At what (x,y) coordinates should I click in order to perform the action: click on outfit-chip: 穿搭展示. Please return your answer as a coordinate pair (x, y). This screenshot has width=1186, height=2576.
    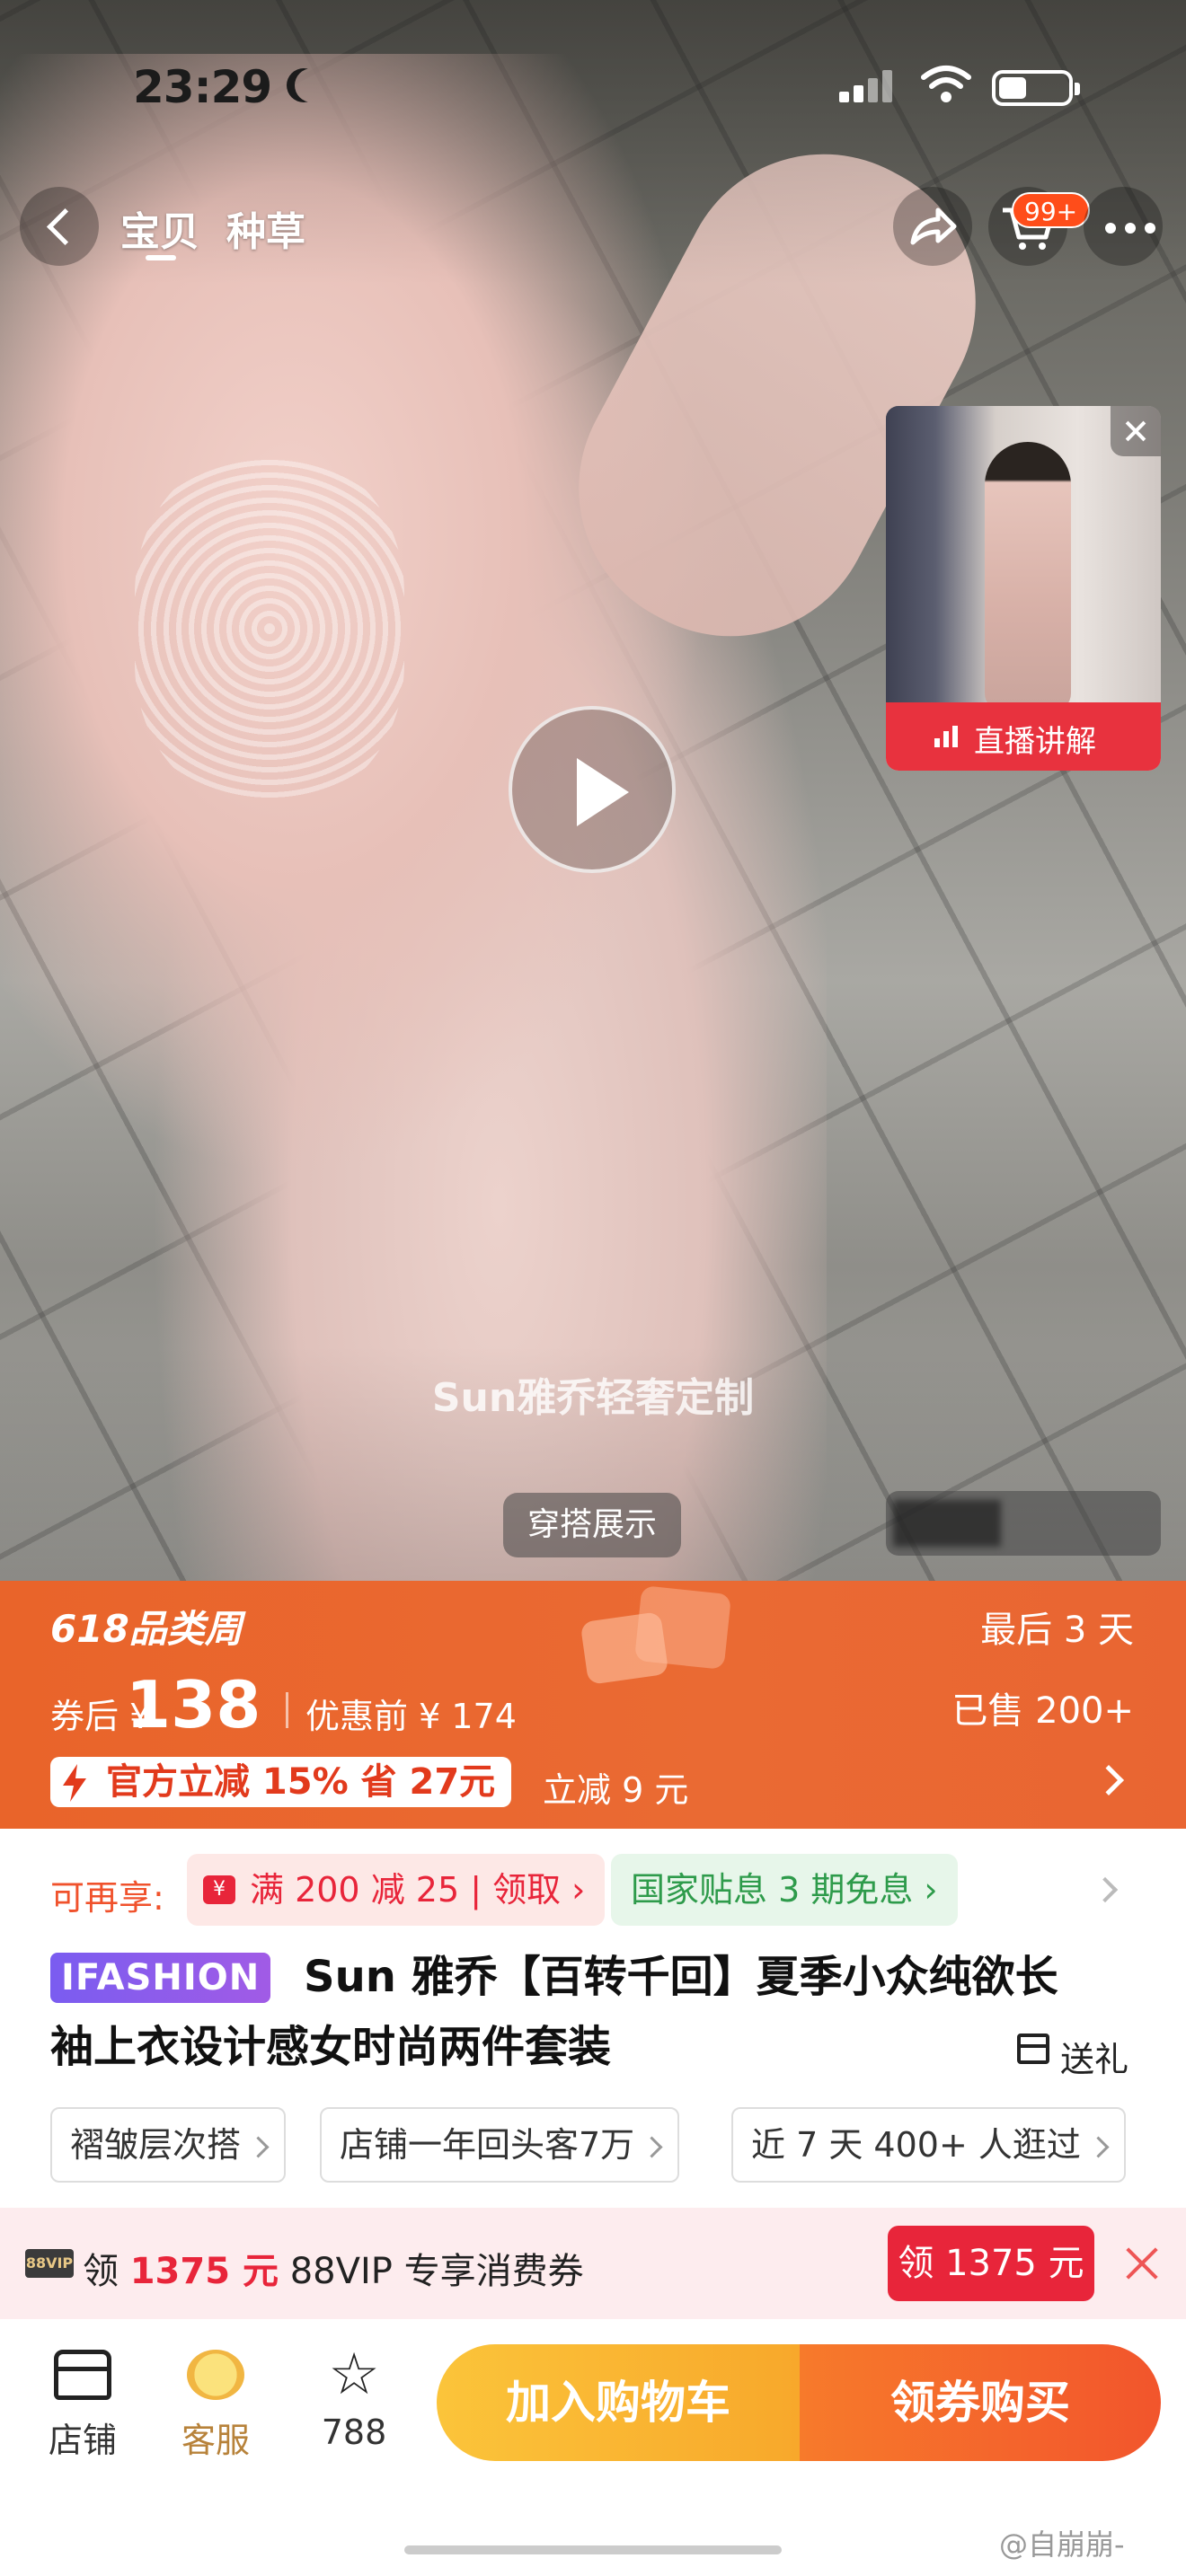
    Looking at the image, I should click on (592, 1525).